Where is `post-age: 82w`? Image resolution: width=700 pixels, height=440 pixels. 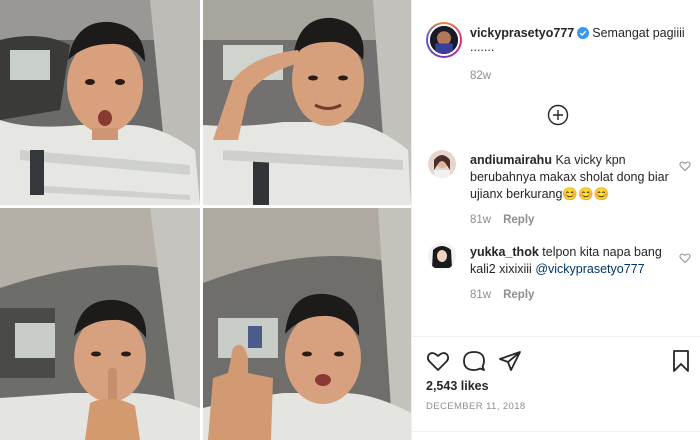 post-age: 82w is located at coordinates (481, 76).